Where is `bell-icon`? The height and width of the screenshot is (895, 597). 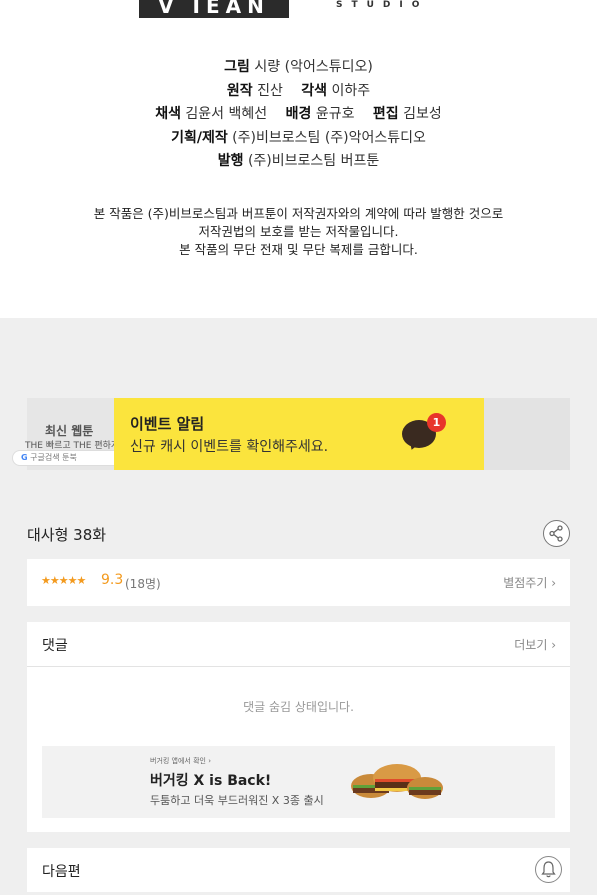
bell-icon is located at coordinates (548, 869).